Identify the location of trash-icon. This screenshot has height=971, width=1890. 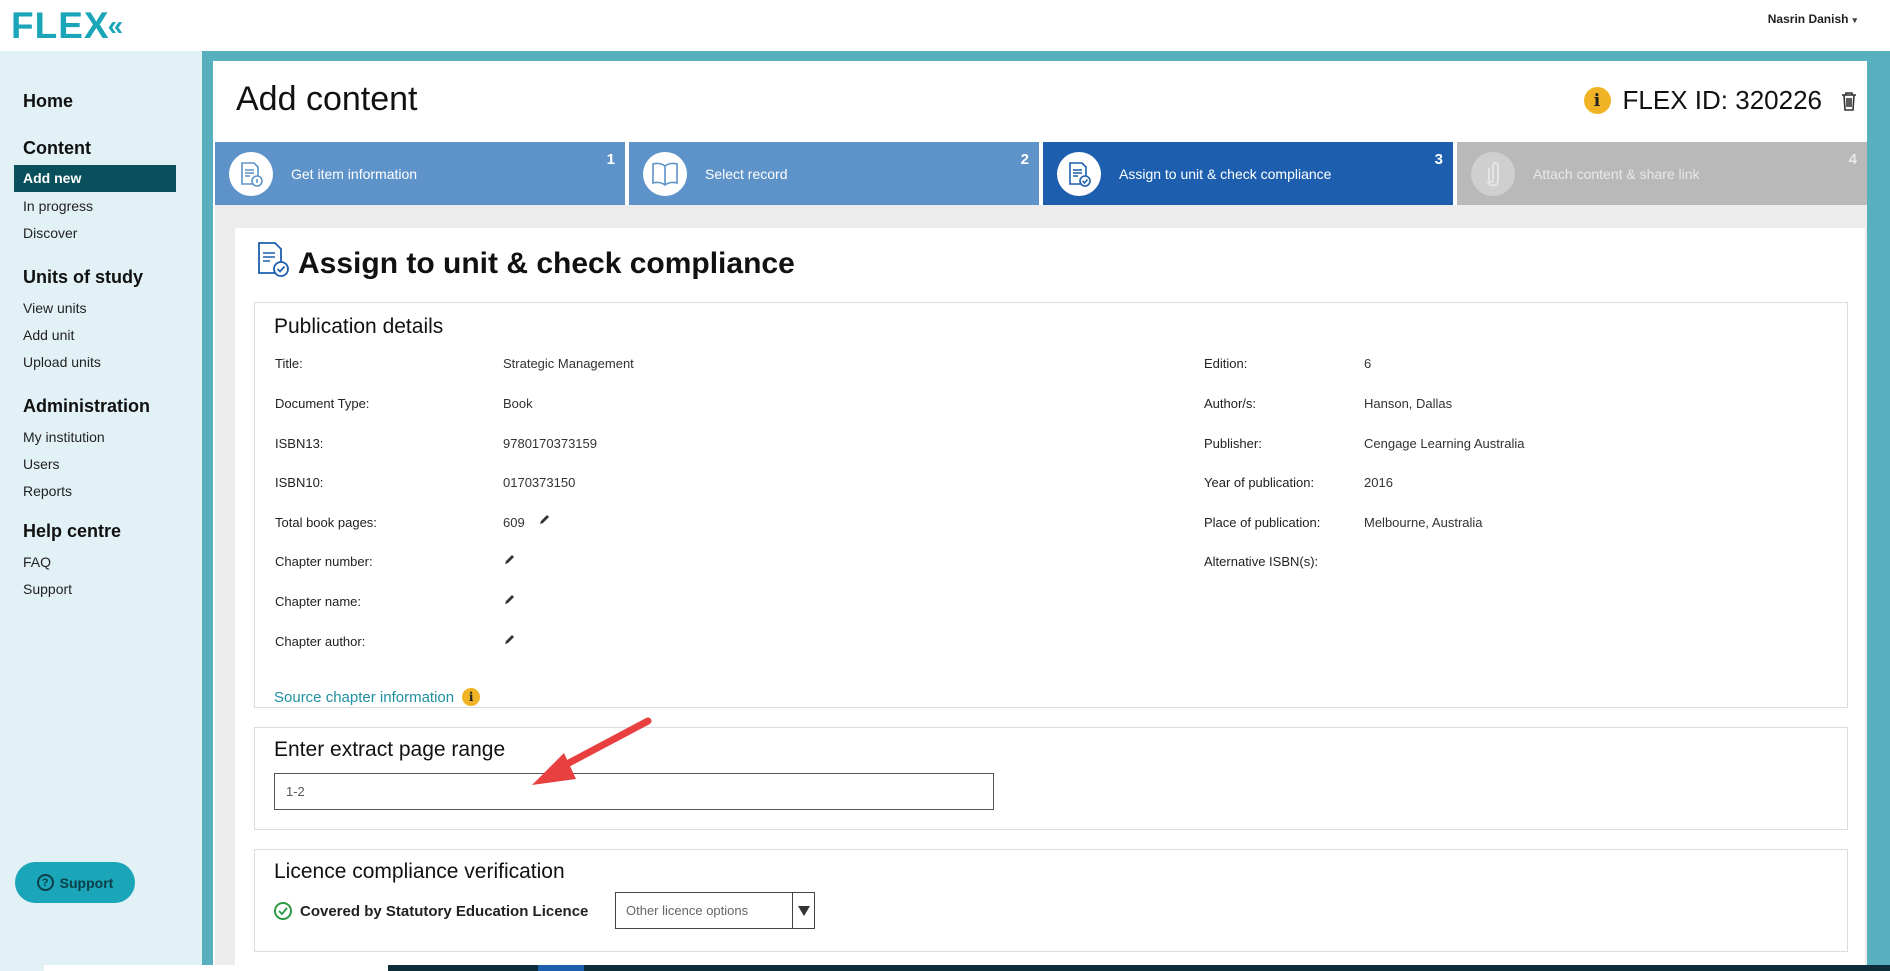
(1849, 101).